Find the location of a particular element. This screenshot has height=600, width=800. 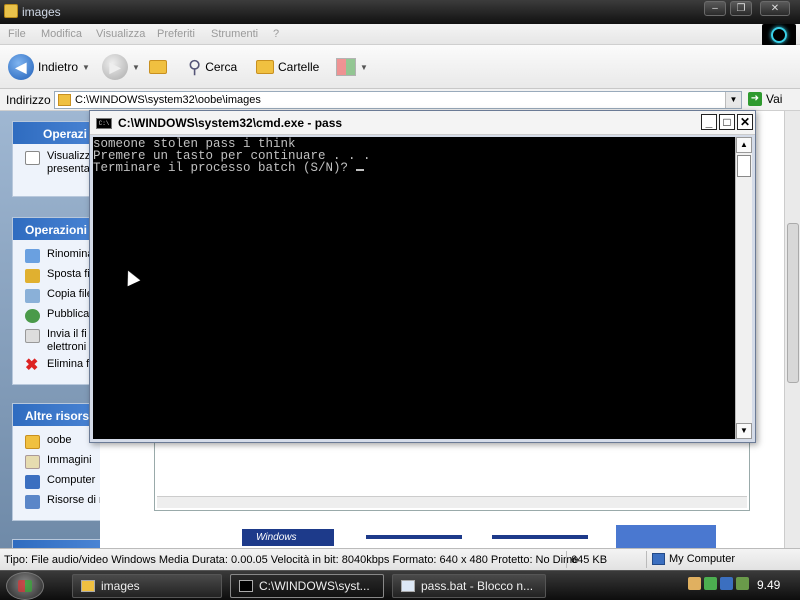

cmd-close-button: ✕ is located at coordinates (745, 122).